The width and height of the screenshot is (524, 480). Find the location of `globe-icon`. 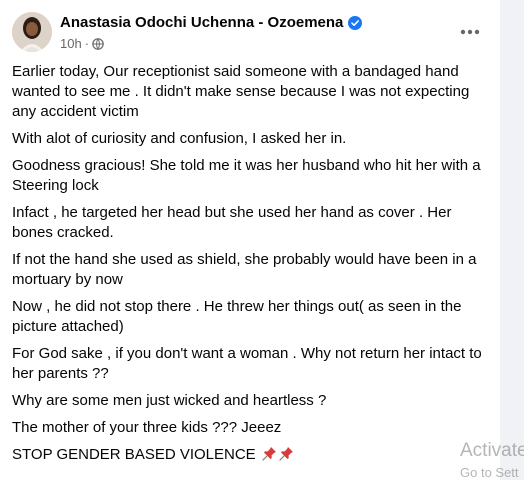

globe-icon is located at coordinates (98, 43).